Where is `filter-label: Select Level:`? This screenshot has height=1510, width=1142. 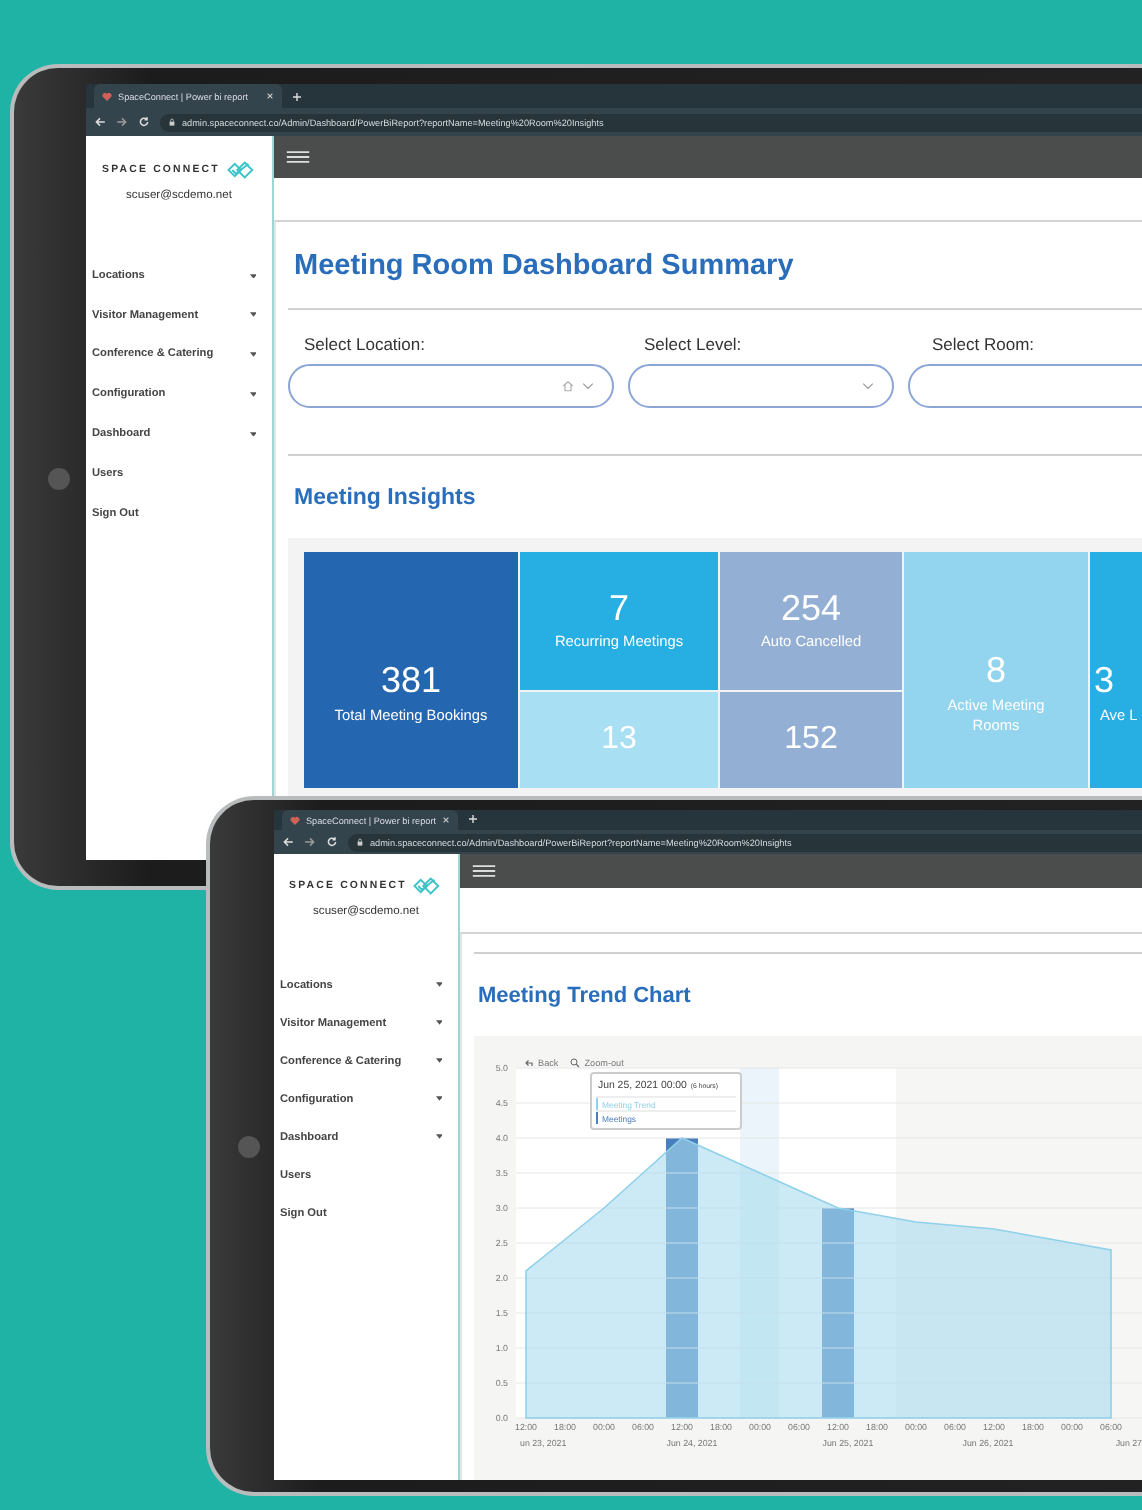
filter-label: Select Level: is located at coordinates (693, 344).